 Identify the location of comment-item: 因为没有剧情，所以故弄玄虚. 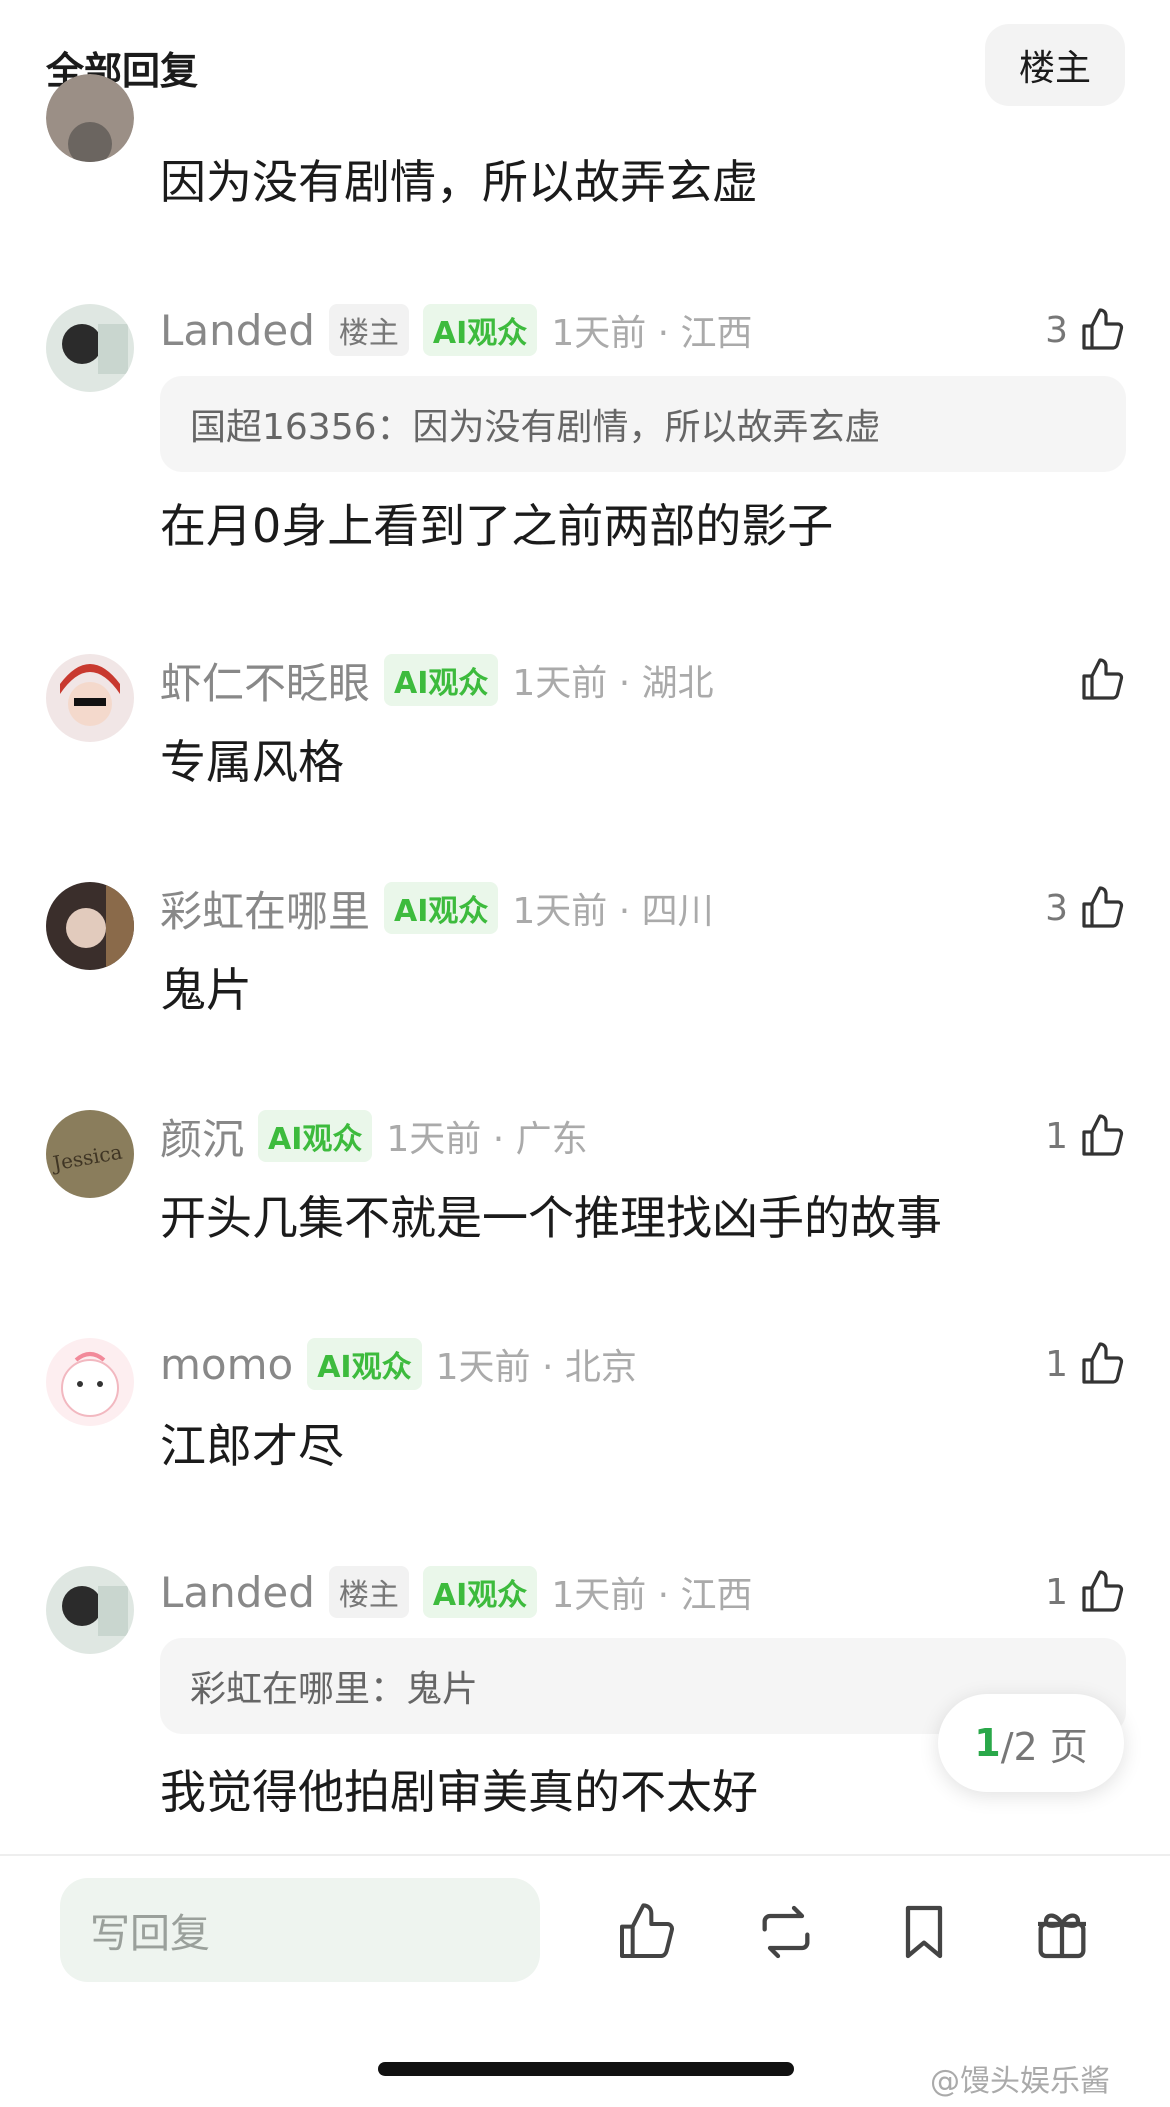
(585, 176).